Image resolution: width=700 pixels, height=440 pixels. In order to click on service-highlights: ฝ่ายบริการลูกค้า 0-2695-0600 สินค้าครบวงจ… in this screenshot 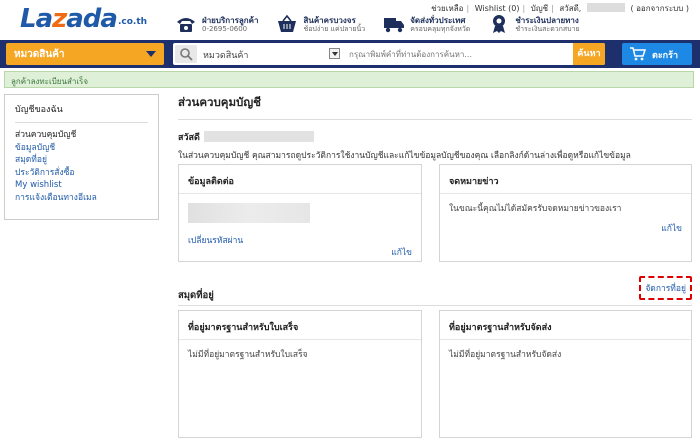, I will do `click(377, 24)`.